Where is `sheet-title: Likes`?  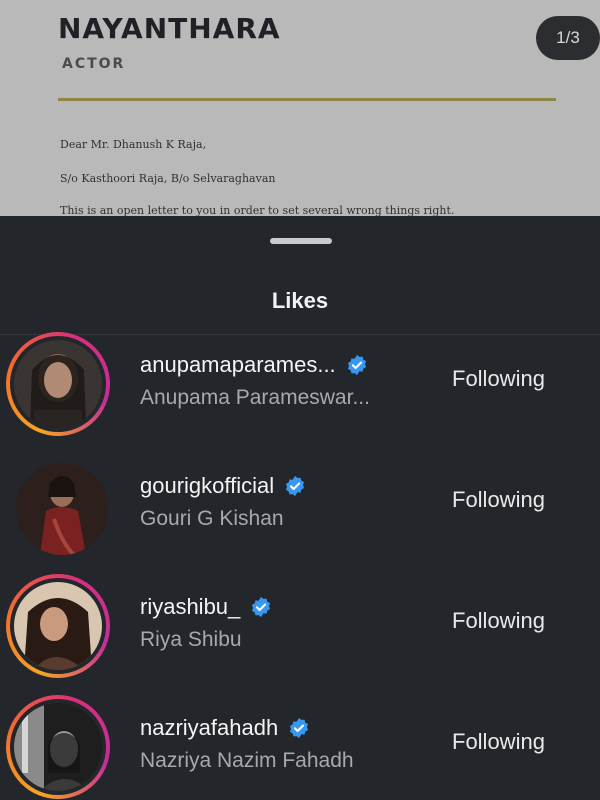 sheet-title: Likes is located at coordinates (300, 300).